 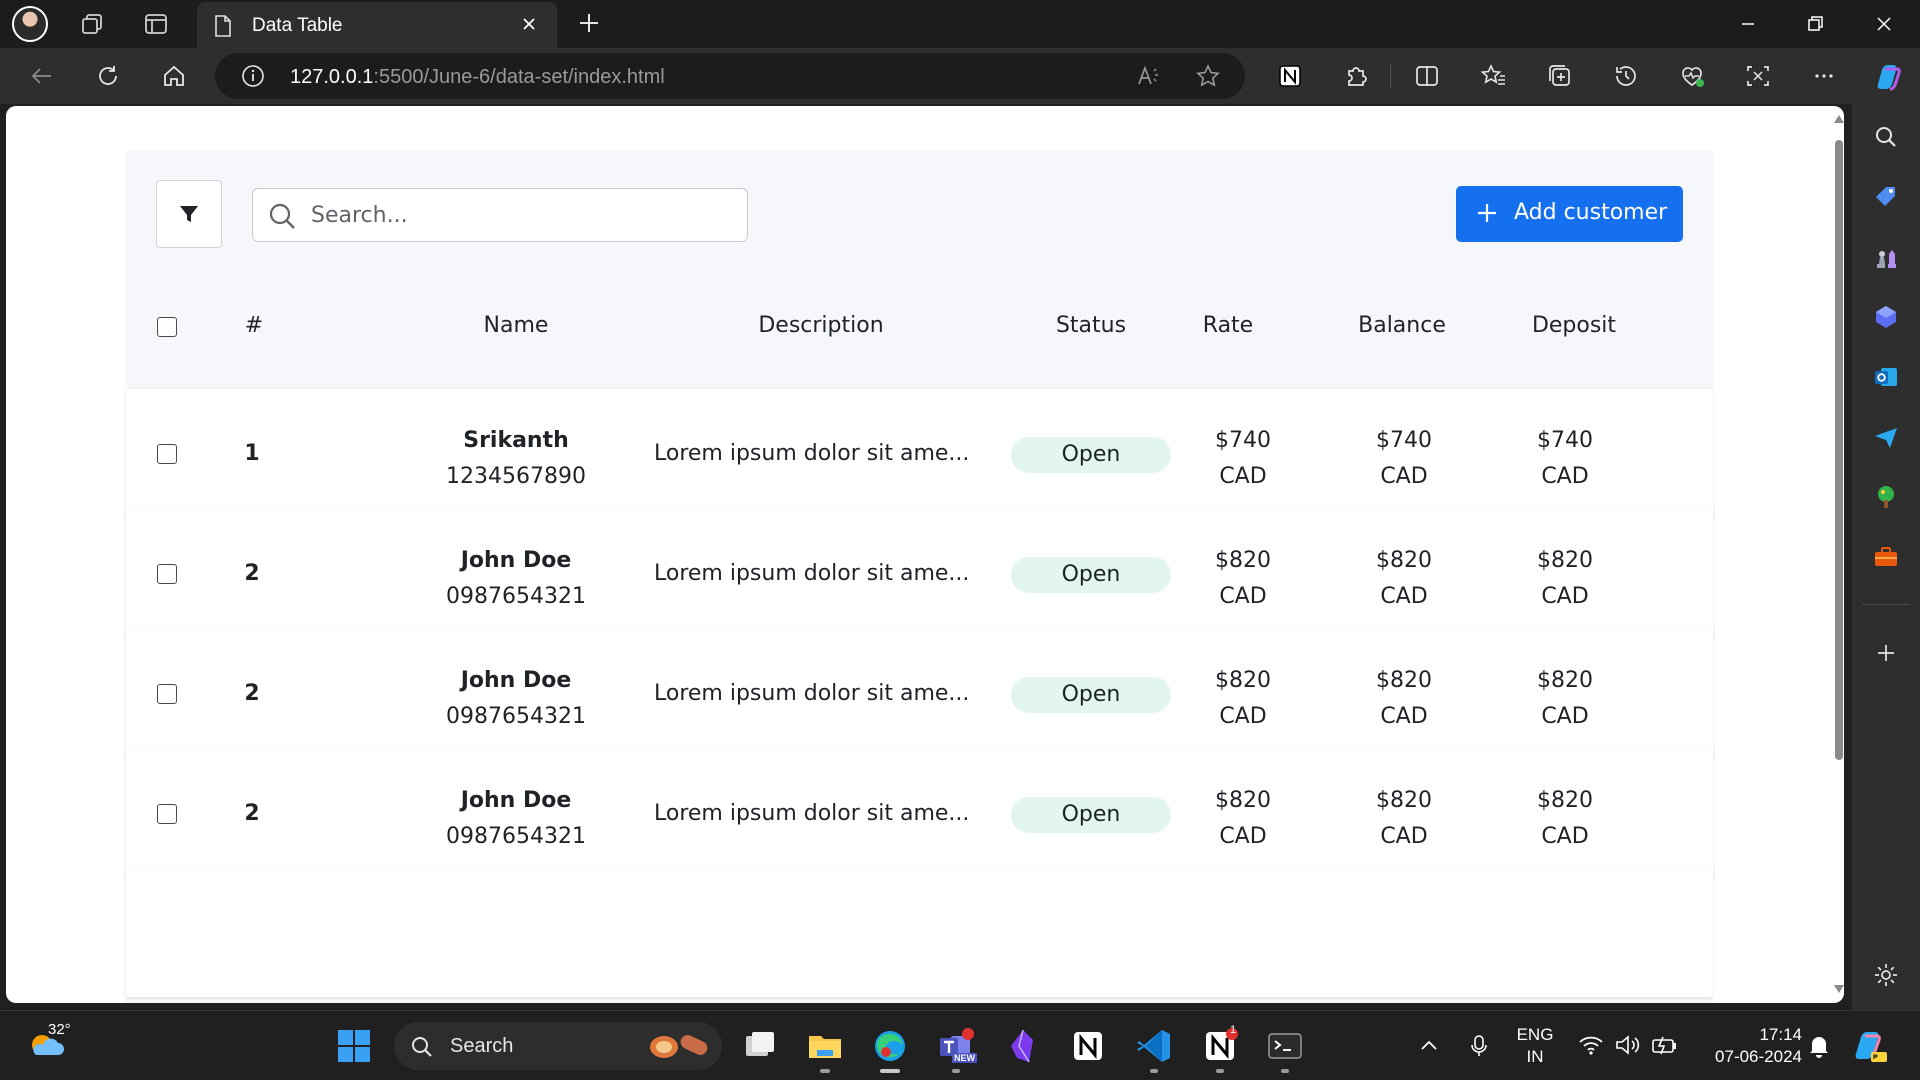 I want to click on copilot-icon, so click(x=1889, y=77).